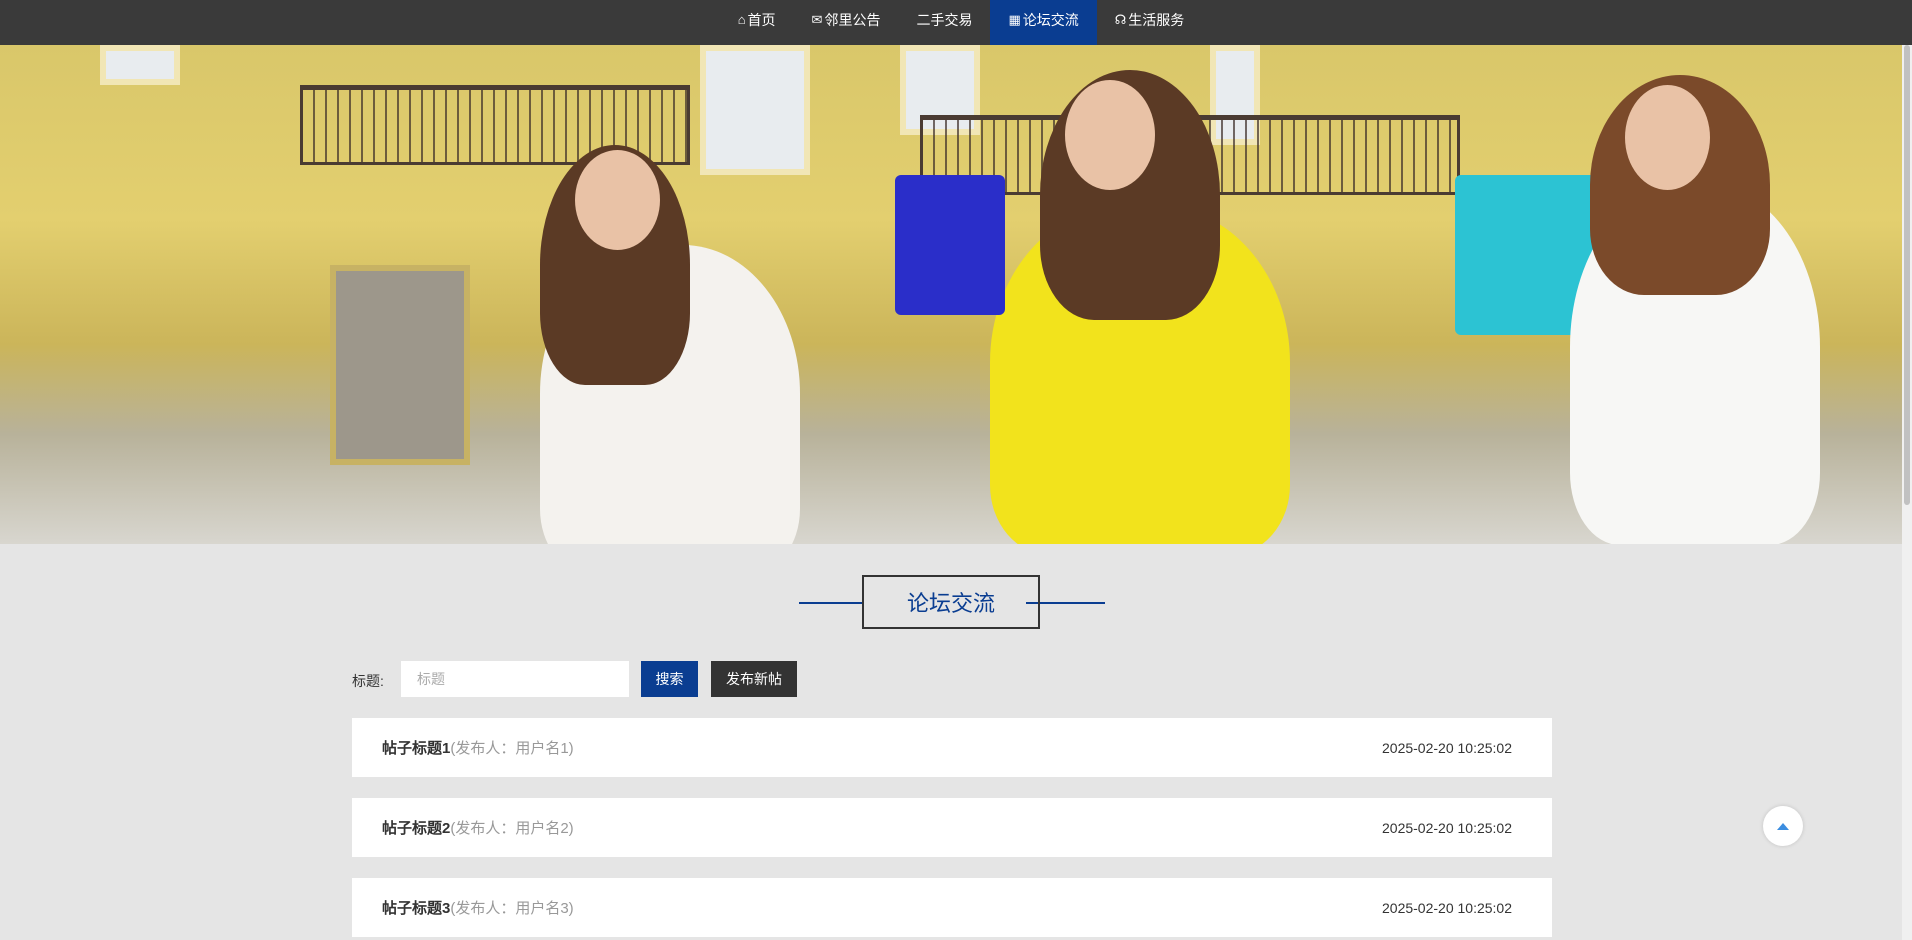  What do you see at coordinates (952, 907) in the screenshot?
I see `post-list-item: 帖子标题3(发布人：用户名3) 2025-02-20 10:25:02` at bounding box center [952, 907].